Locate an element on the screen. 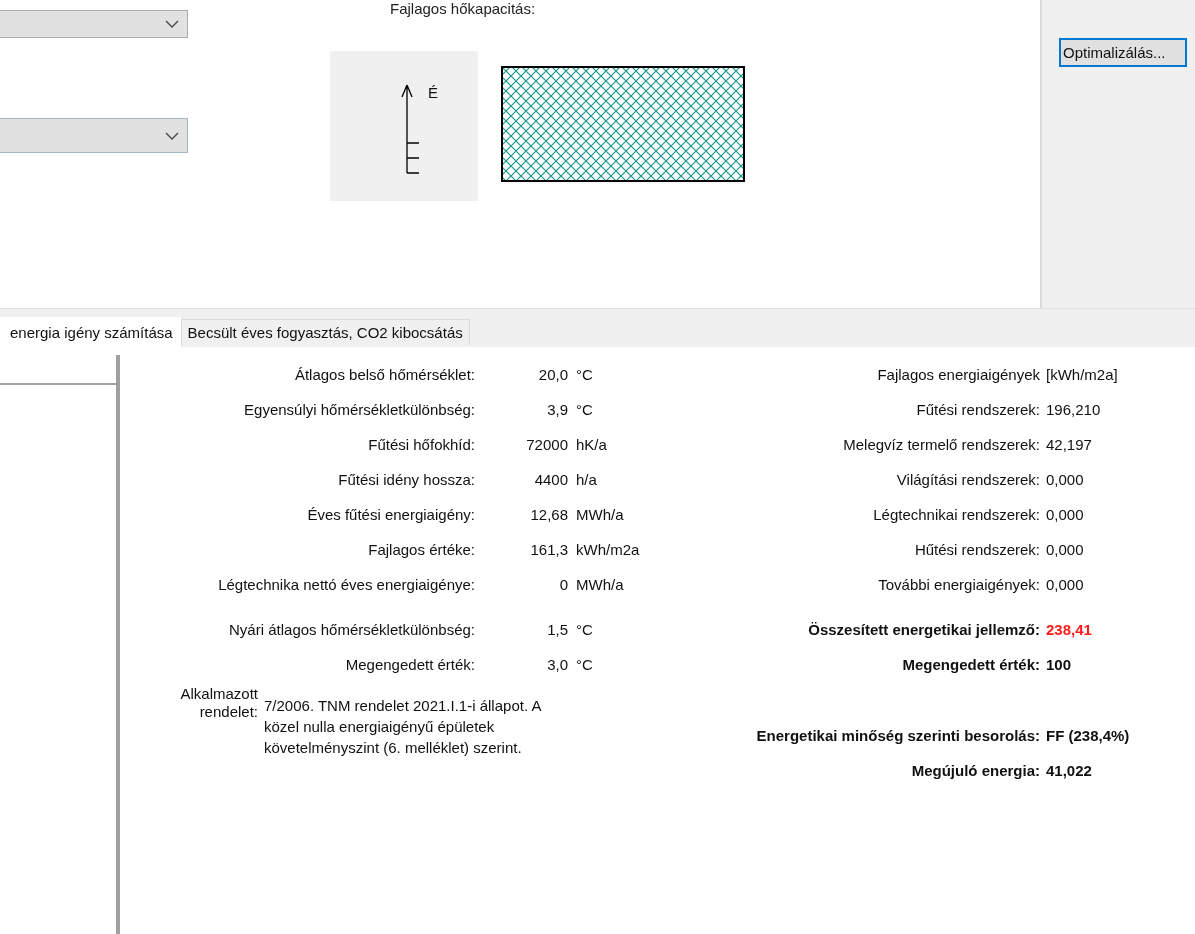  field-label: Fajlagos hőkapacitás: is located at coordinates (463, 9).